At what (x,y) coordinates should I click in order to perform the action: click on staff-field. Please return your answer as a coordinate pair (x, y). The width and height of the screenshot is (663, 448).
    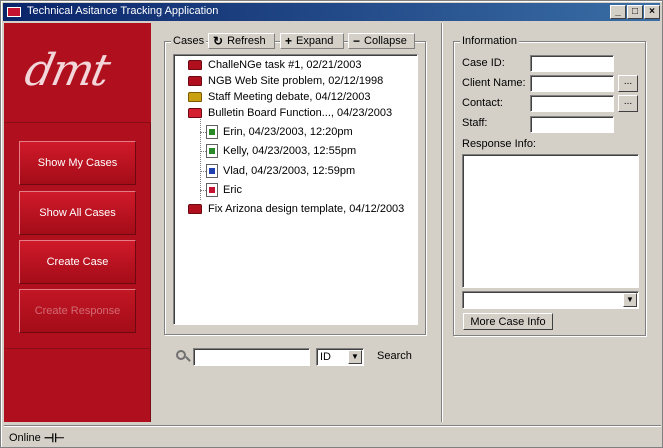
    Looking at the image, I should click on (572, 124).